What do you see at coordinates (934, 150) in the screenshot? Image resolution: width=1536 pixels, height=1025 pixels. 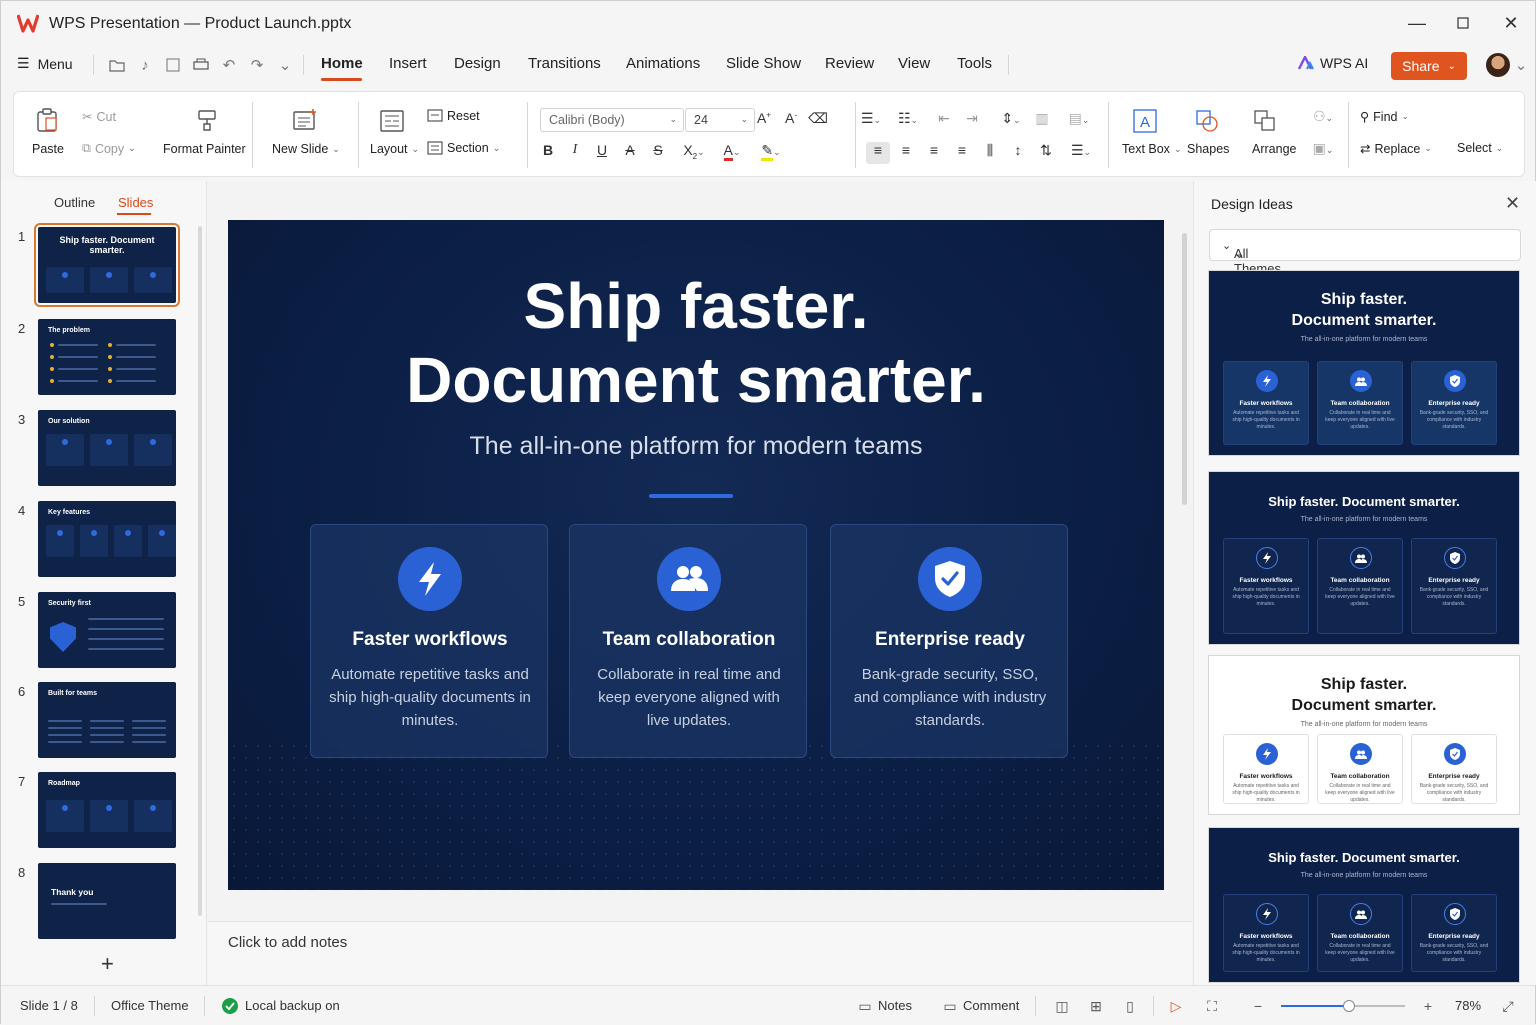 I see `align-right-icon: ≡` at bounding box center [934, 150].